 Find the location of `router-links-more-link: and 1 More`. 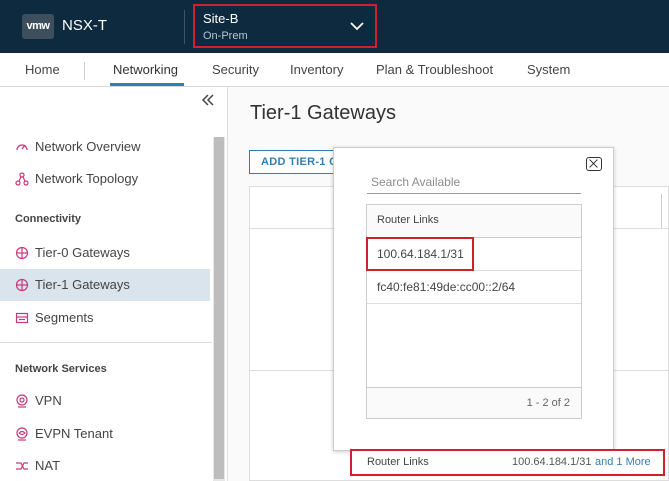

router-links-more-link: and 1 More is located at coordinates (623, 462).